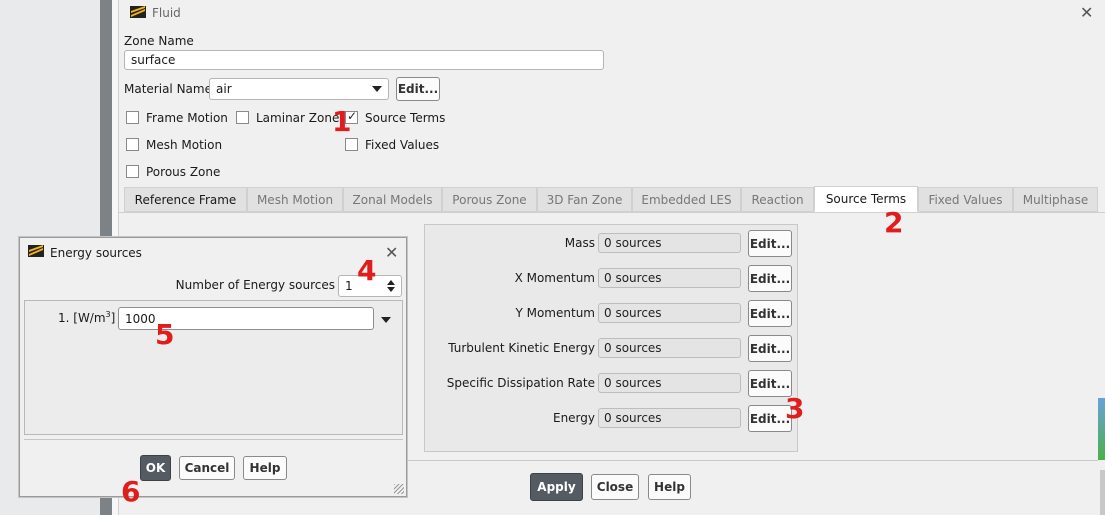 The height and width of the screenshot is (515, 1105). I want to click on tab-mesh-motion: Mesh Motion, so click(295, 199).